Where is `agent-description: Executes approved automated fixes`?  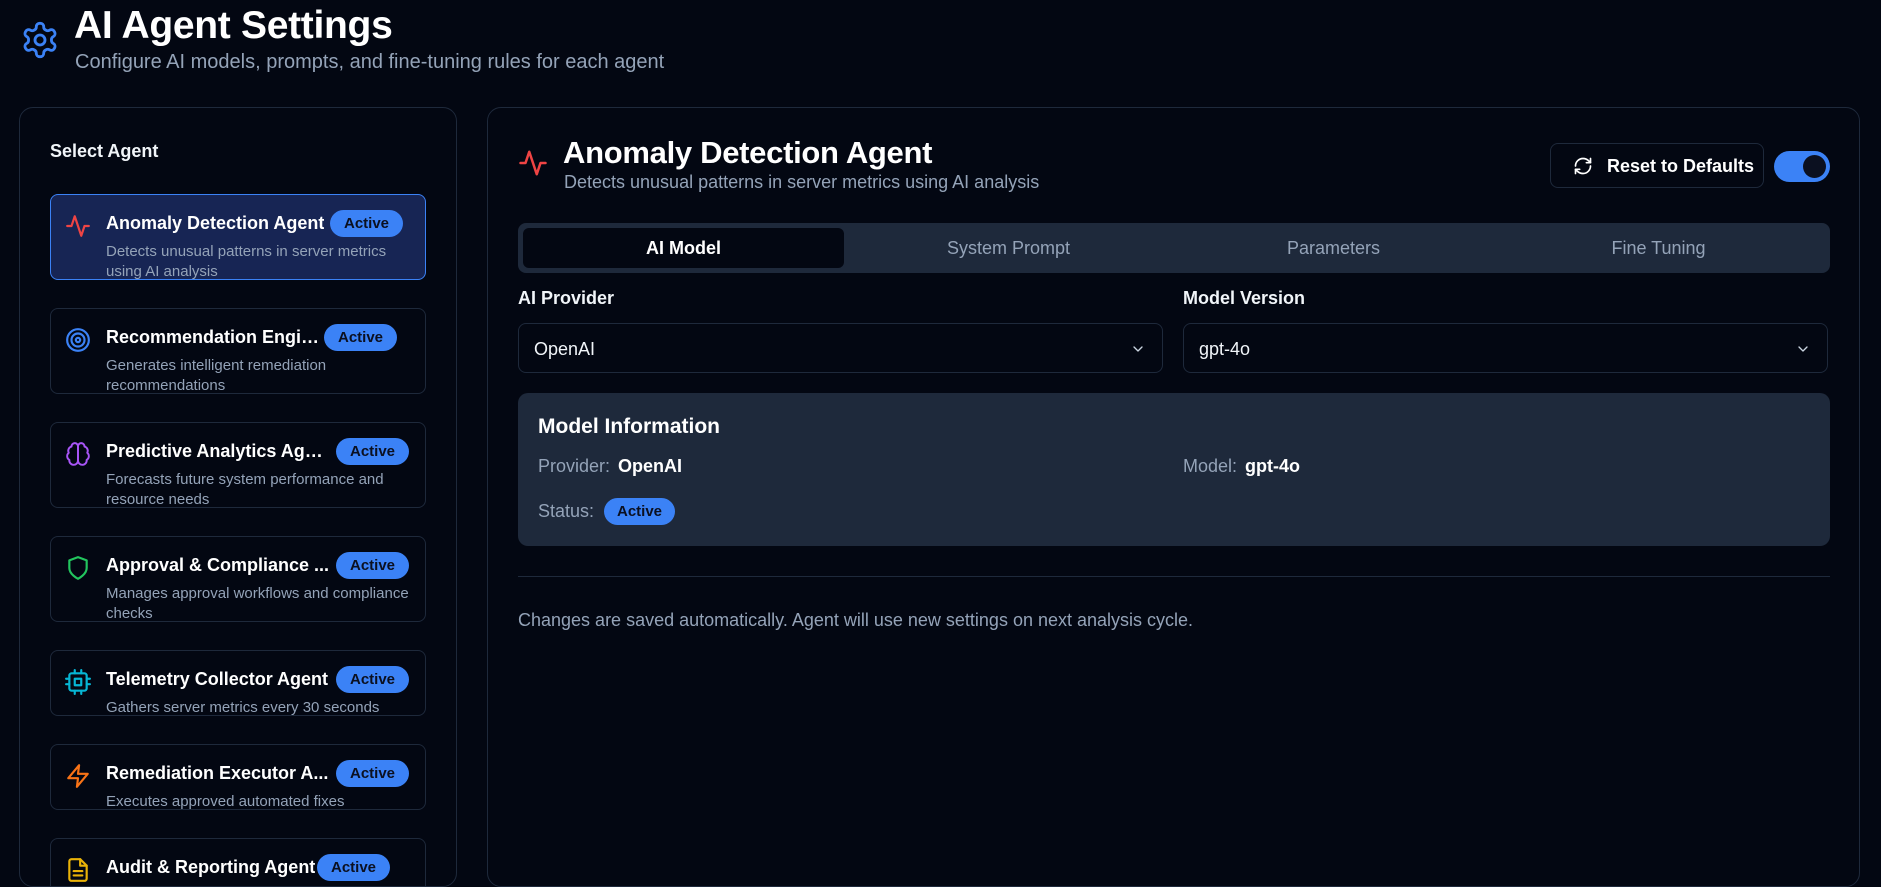 agent-description: Executes approved automated fixes is located at coordinates (225, 801).